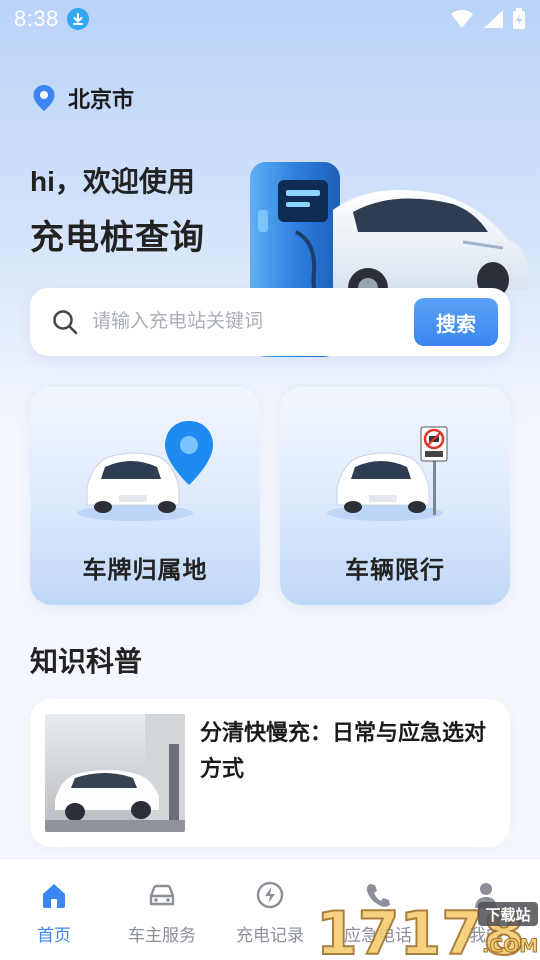  Describe the element at coordinates (270, 935) in the screenshot. I see `nav-label-charging-records: 充电记录` at that location.